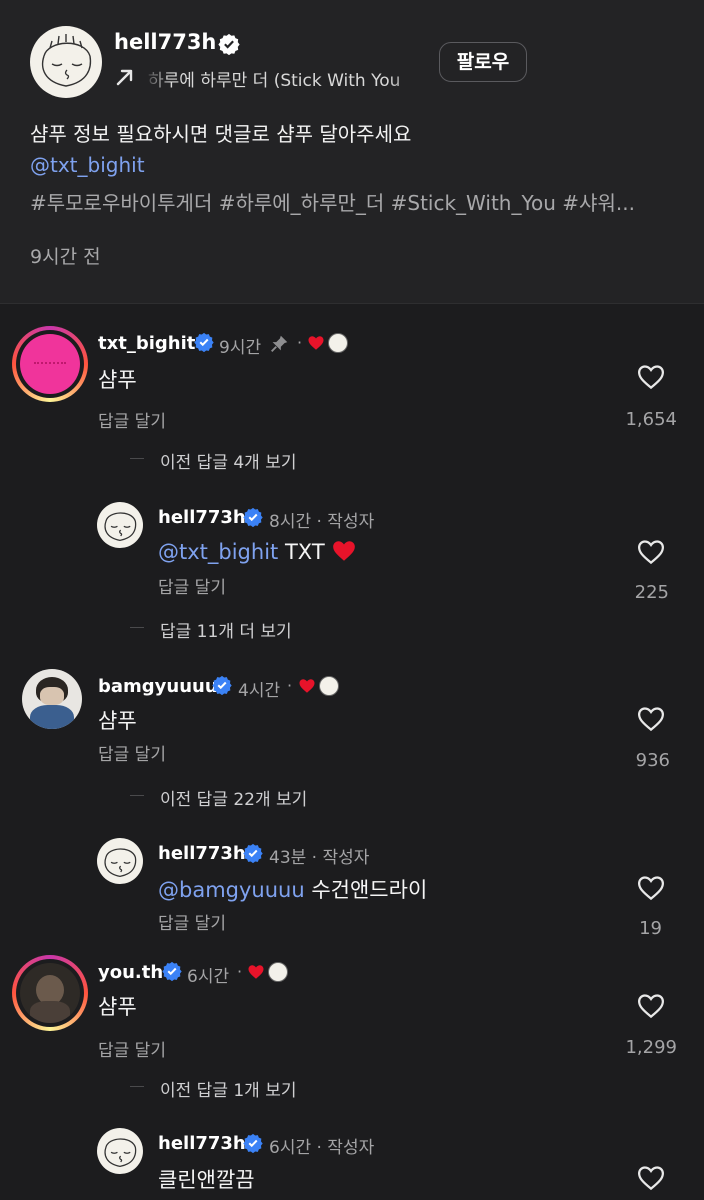 The width and height of the screenshot is (704, 1200). I want to click on reply-meta: 8시간 · 작성자, so click(322, 522).